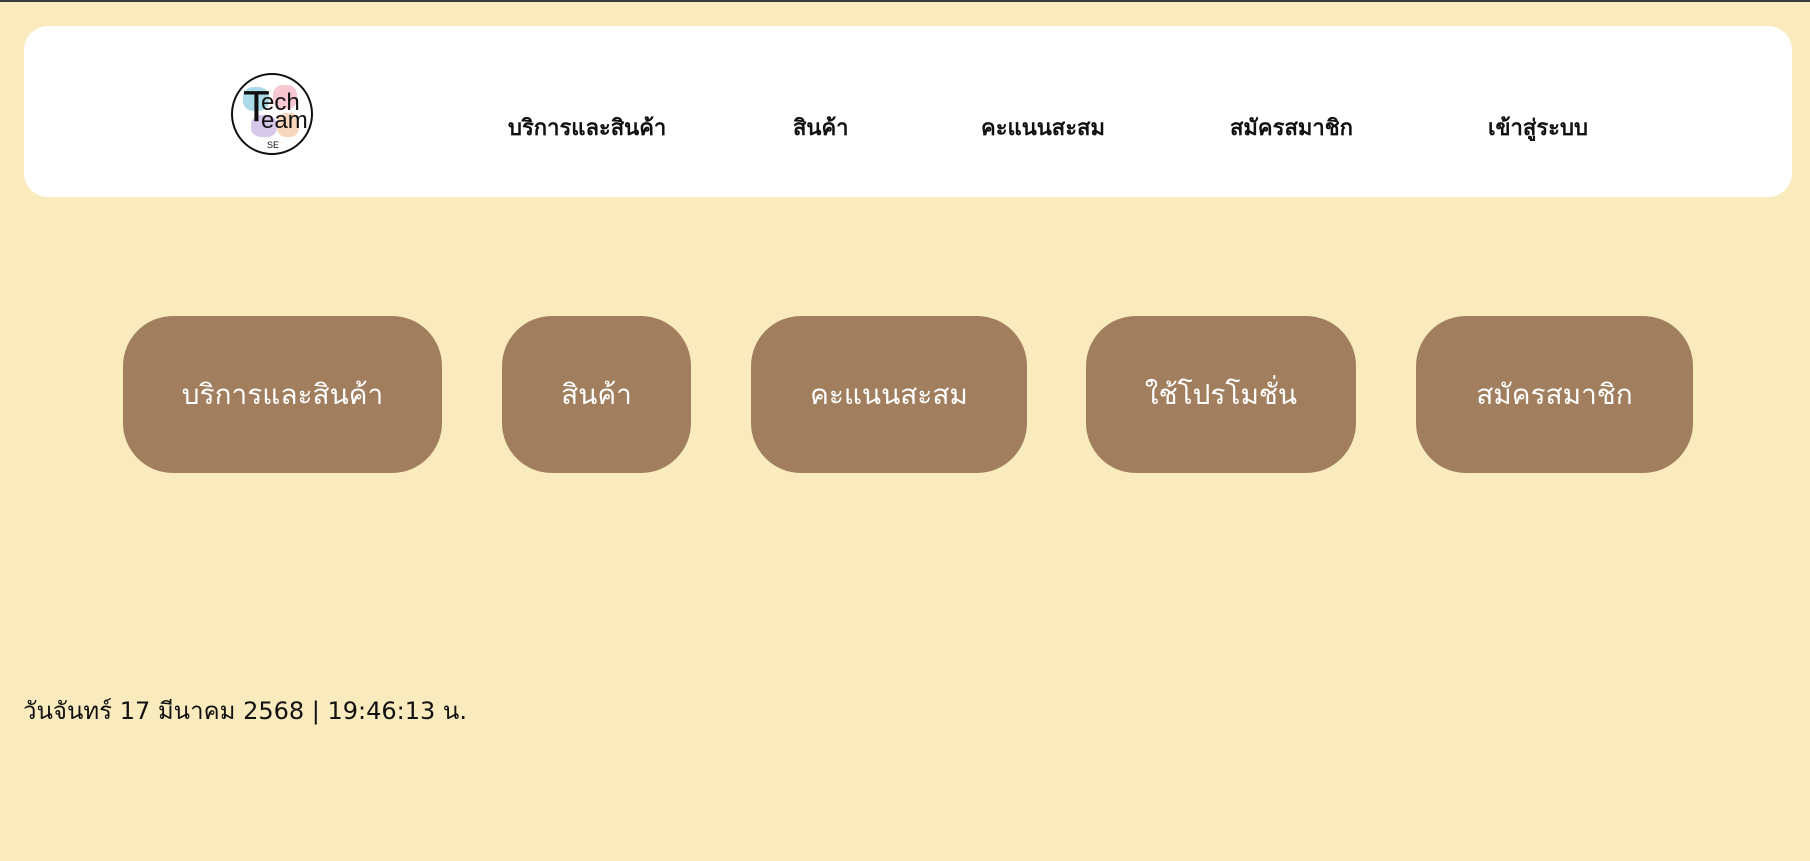 This screenshot has height=861, width=1810. Describe the element at coordinates (889, 394) in the screenshot. I see `points-button: คะแนนสะสม` at that location.